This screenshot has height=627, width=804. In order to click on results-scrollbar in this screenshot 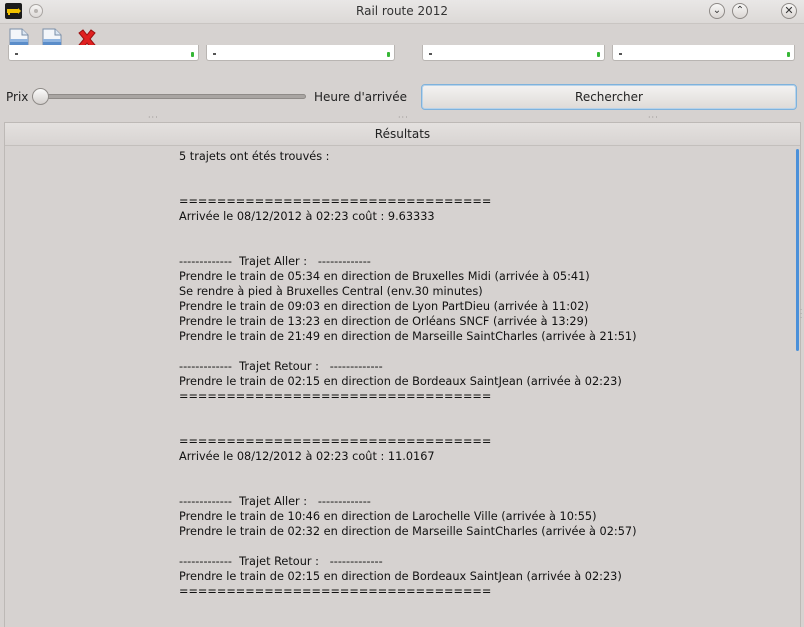, I will do `click(798, 386)`.